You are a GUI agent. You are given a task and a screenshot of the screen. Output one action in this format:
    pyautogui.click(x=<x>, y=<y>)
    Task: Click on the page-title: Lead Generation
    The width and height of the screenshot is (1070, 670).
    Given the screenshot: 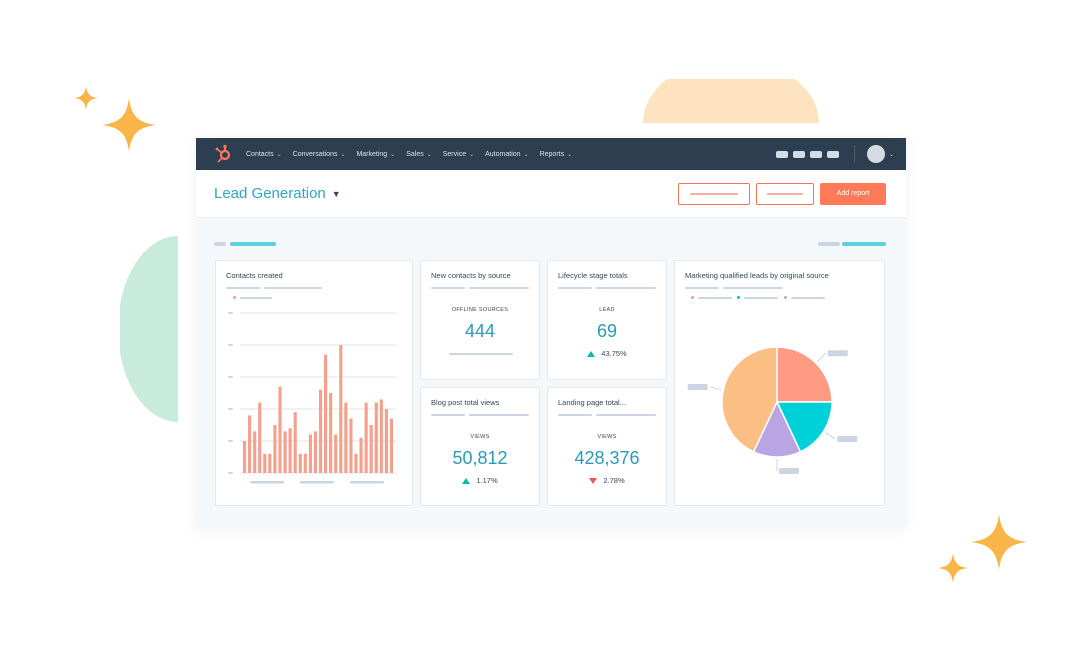 What is the action you would take?
    pyautogui.click(x=270, y=193)
    